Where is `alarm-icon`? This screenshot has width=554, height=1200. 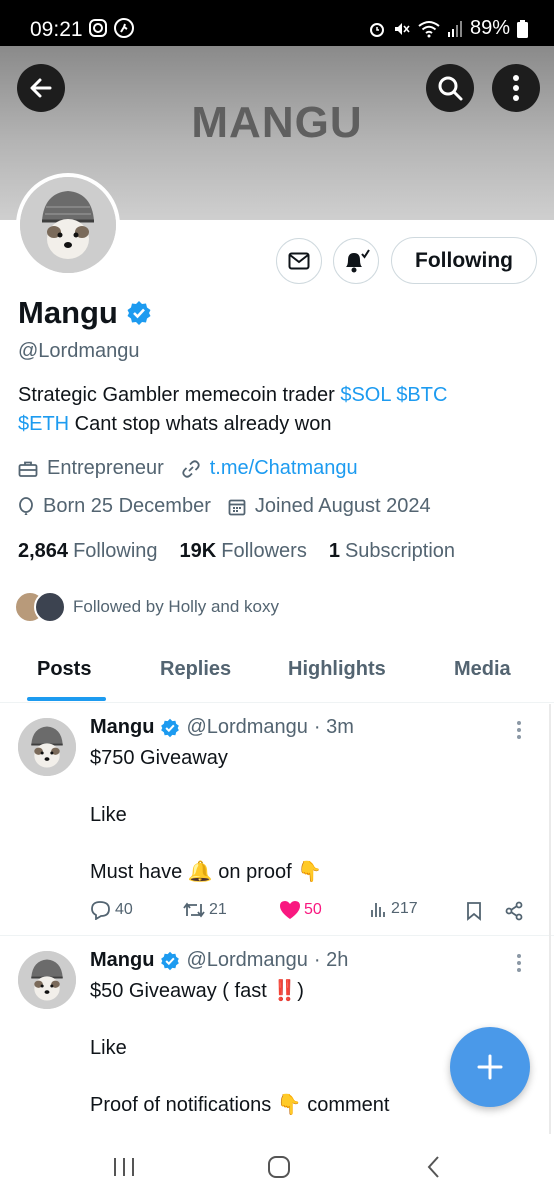 alarm-icon is located at coordinates (376, 29).